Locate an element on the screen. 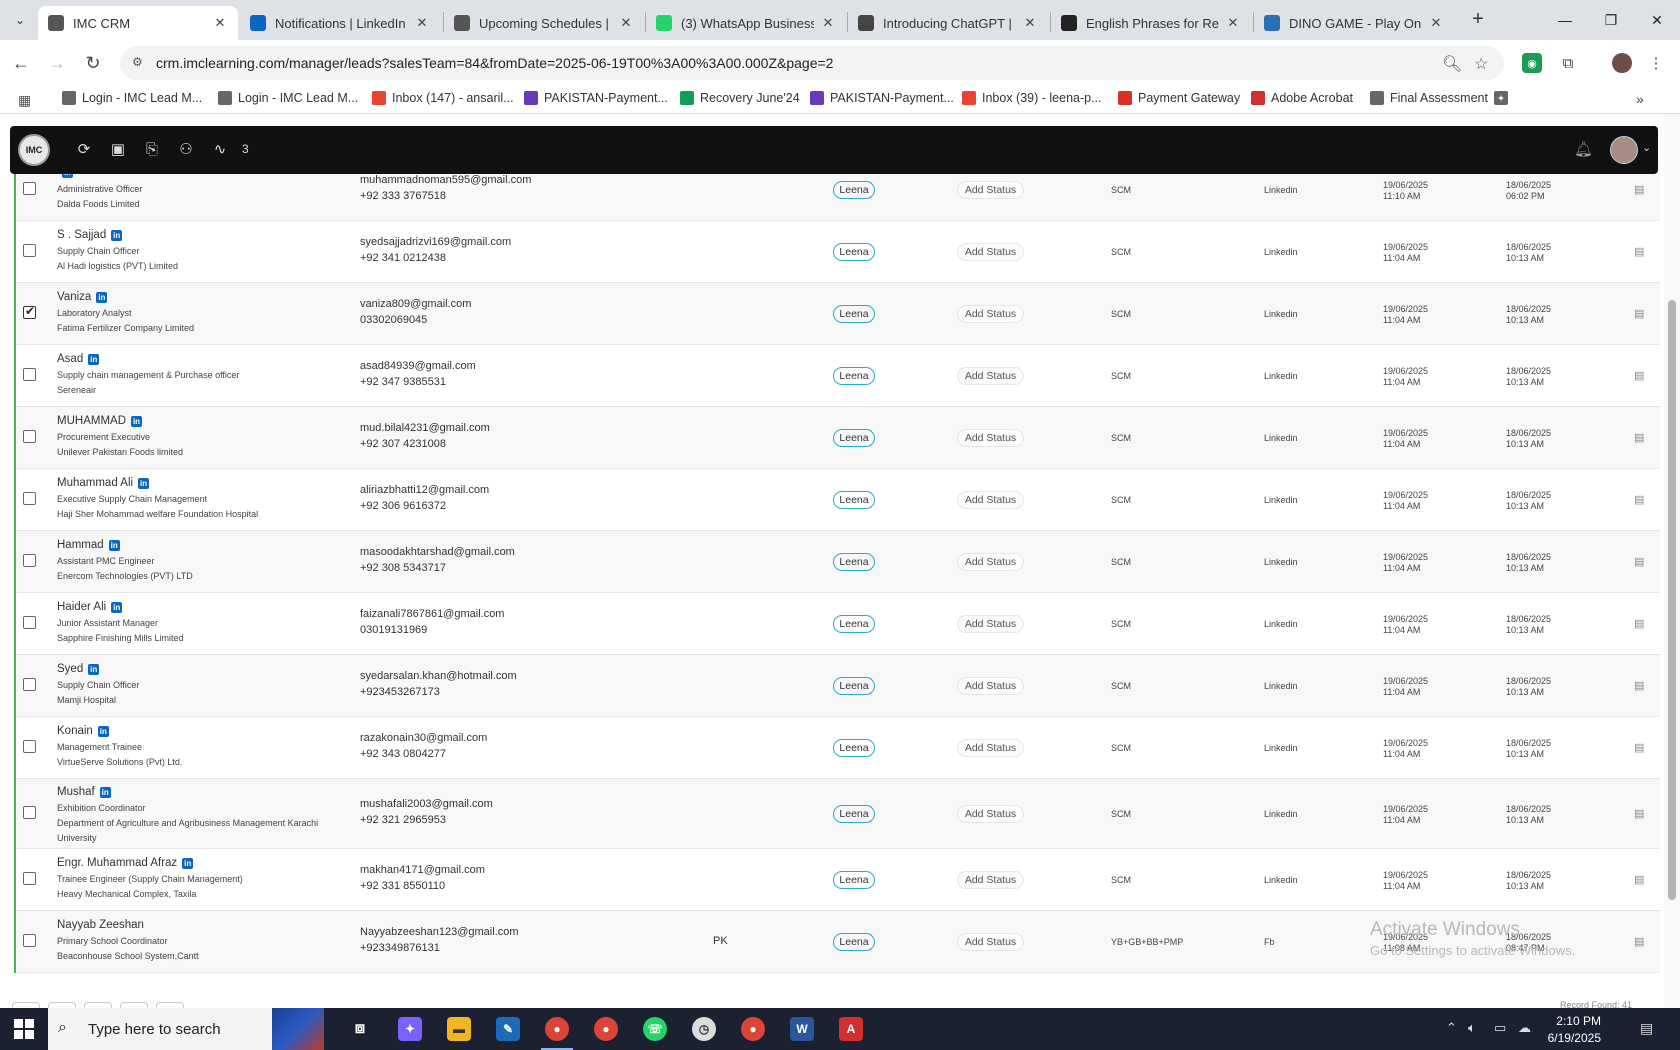 This screenshot has height=1050, width=1680. lead-name: Nayyab Zeeshan is located at coordinates (100, 925).